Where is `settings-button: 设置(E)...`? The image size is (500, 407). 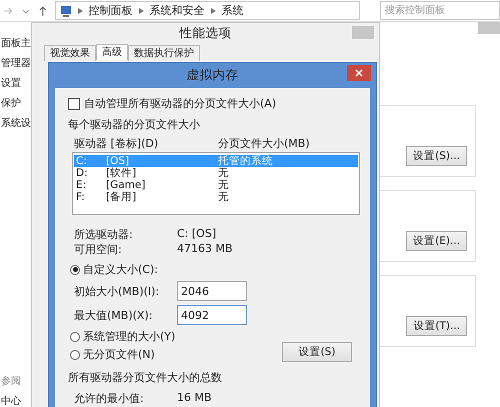 settings-button: 设置(E)... is located at coordinates (436, 241).